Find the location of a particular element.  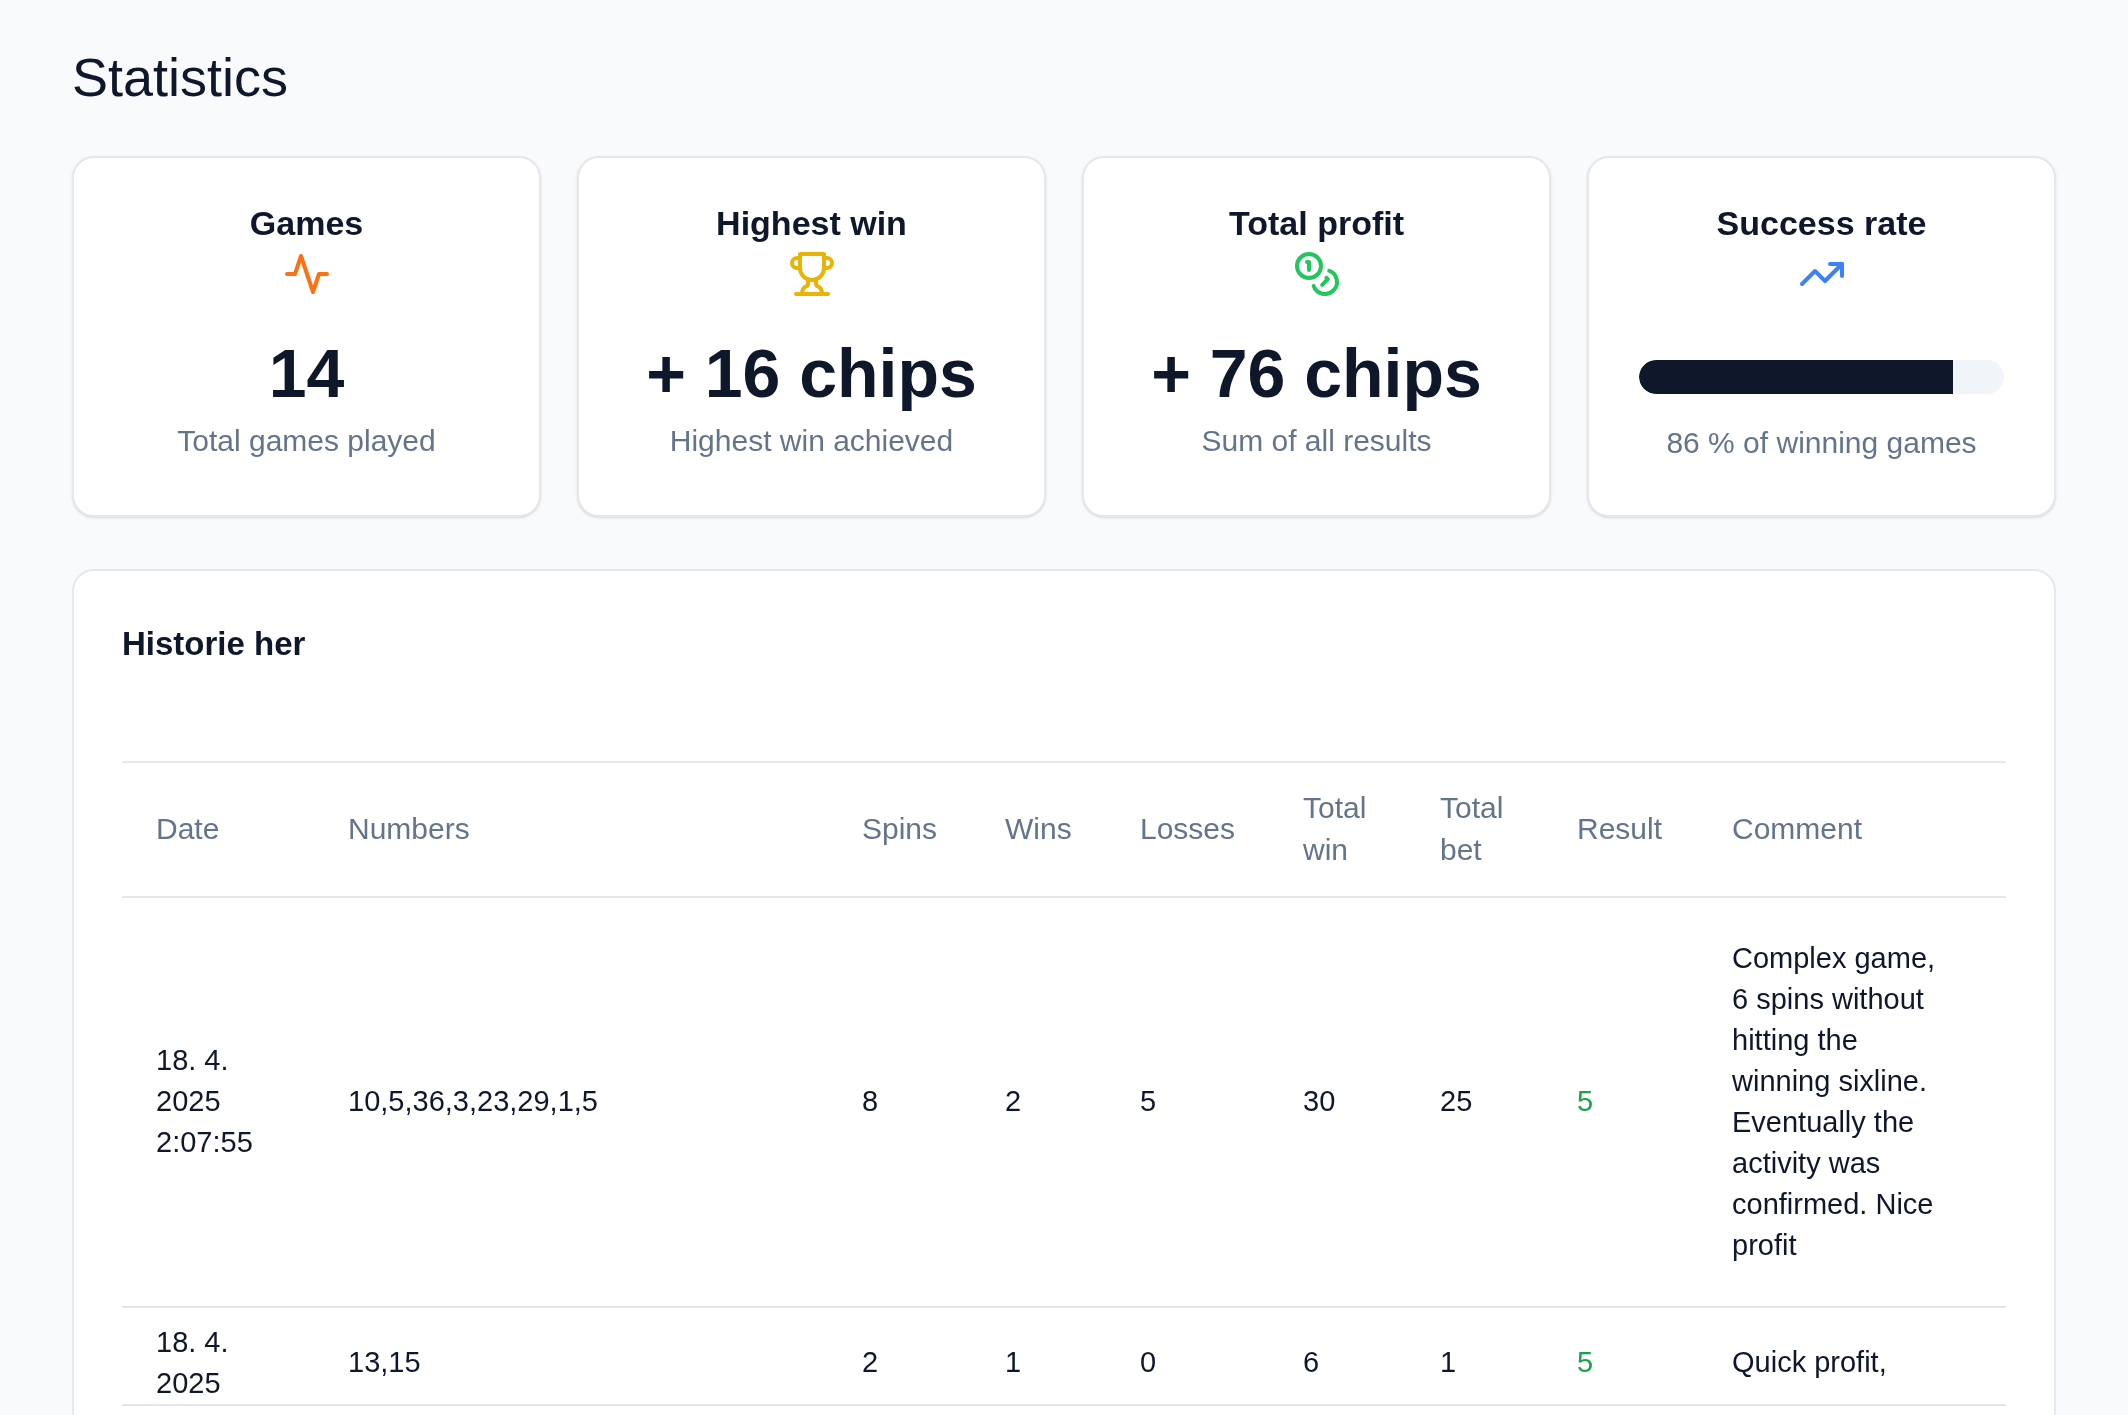

card-caption: Highest win achieved is located at coordinates (811, 441).